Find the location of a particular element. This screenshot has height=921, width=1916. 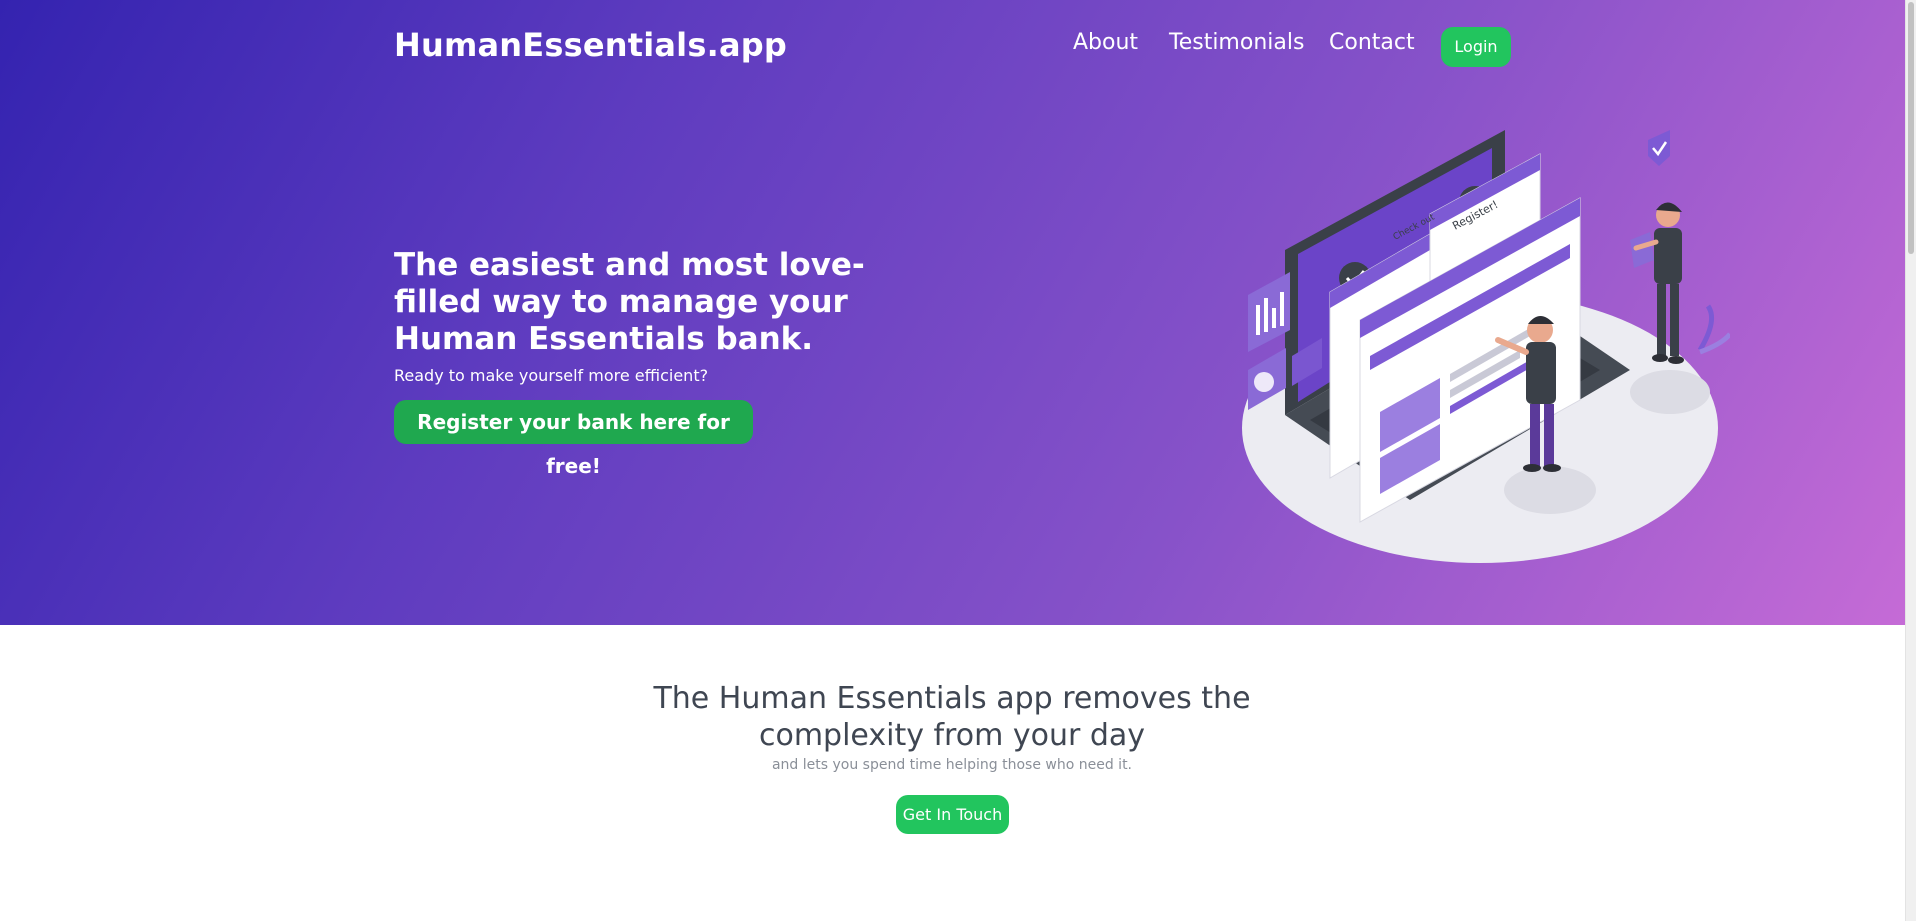

nav-link-about: About is located at coordinates (1105, 42).